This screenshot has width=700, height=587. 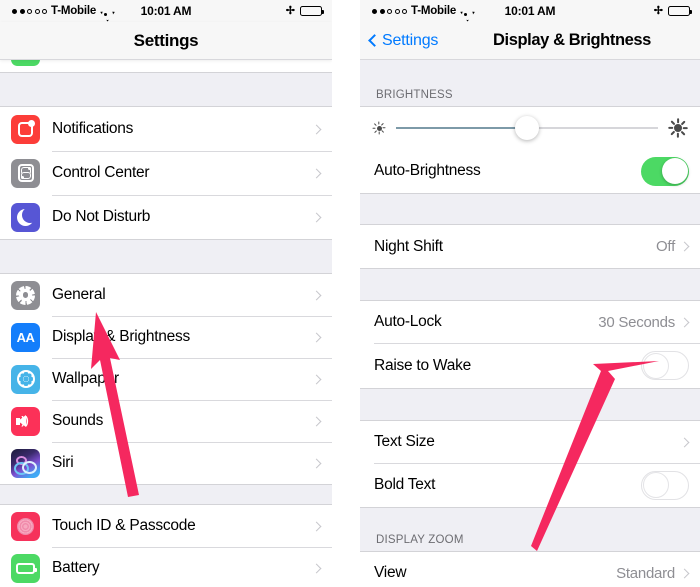 I want to click on raise-to-wake-toggle, so click(x=665, y=365).